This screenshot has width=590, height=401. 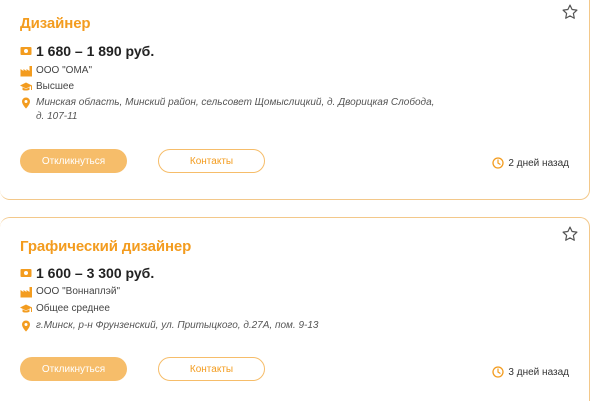 I want to click on vacancy-title: Графический дизайнер, so click(x=105, y=246).